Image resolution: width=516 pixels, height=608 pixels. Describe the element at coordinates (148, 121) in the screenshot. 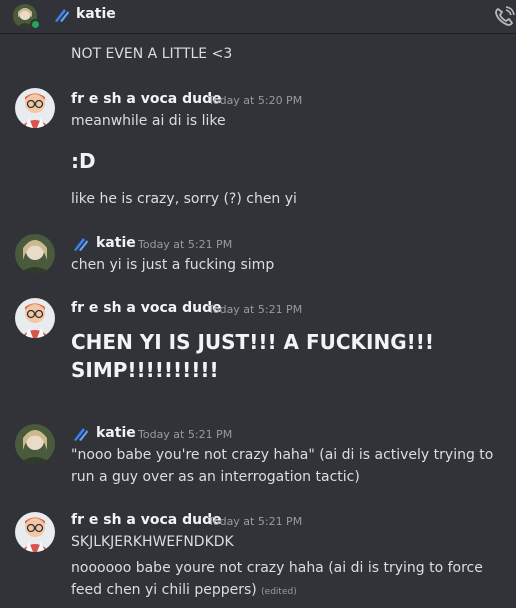

I see `message-text: meanwhile ai di is like` at that location.